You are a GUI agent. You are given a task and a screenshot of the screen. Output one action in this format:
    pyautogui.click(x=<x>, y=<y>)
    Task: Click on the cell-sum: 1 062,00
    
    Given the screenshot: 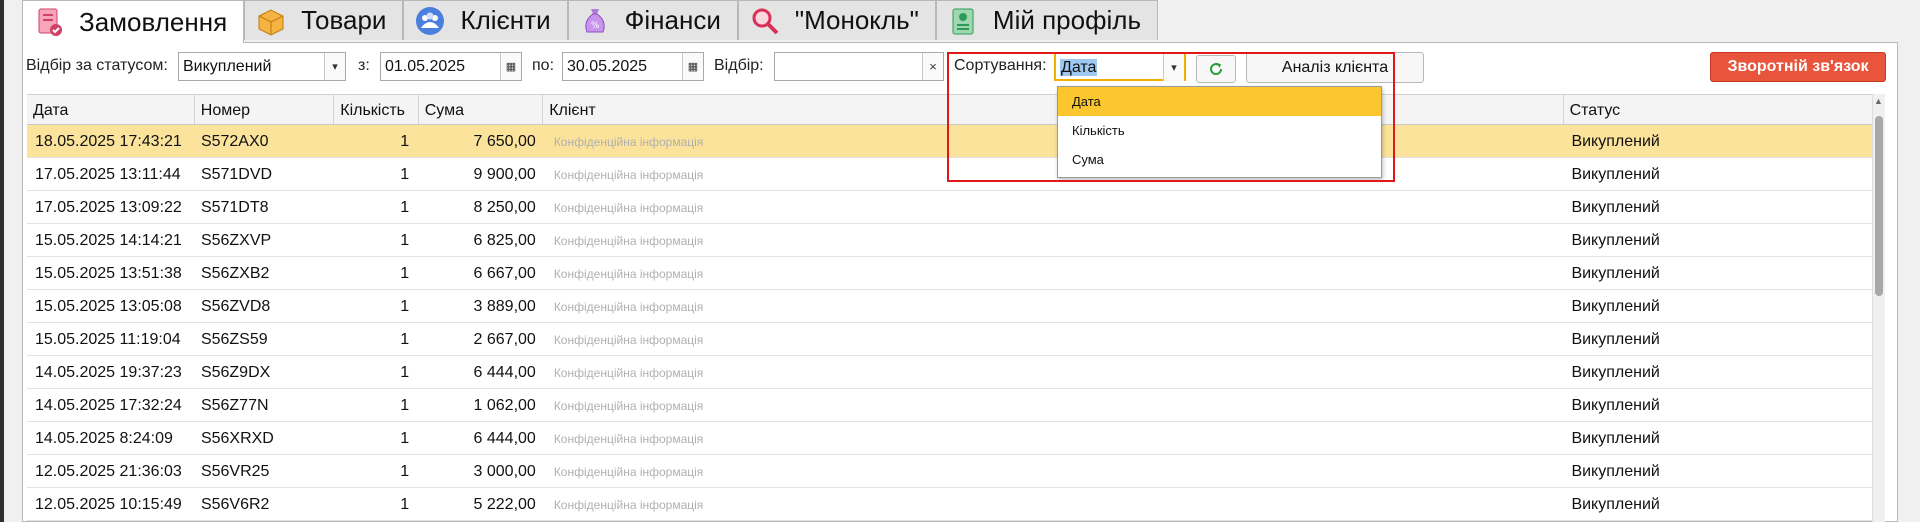 What is the action you would take?
    pyautogui.click(x=504, y=405)
    